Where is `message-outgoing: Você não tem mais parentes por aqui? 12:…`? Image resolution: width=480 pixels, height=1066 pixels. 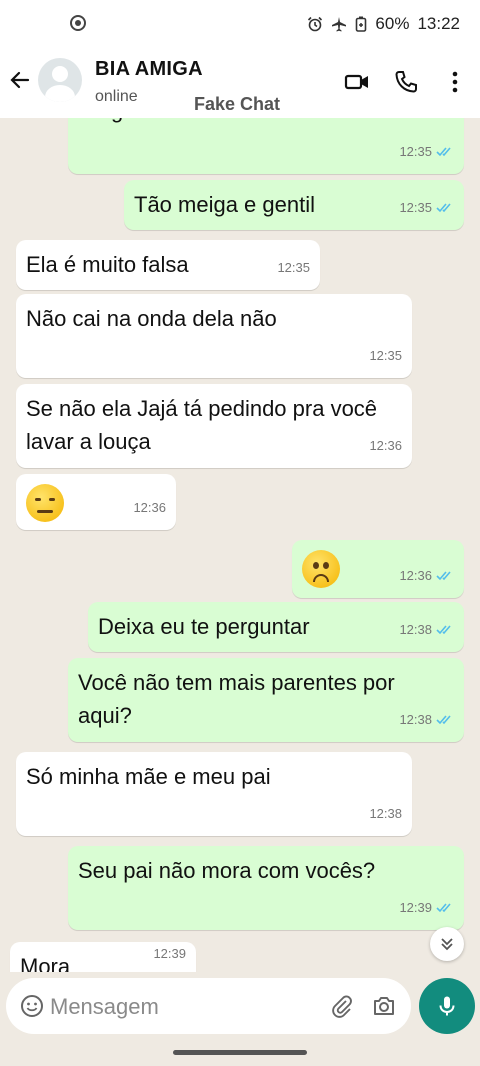 message-outgoing: Você não tem mais parentes por aqui? 12:… is located at coordinates (266, 700).